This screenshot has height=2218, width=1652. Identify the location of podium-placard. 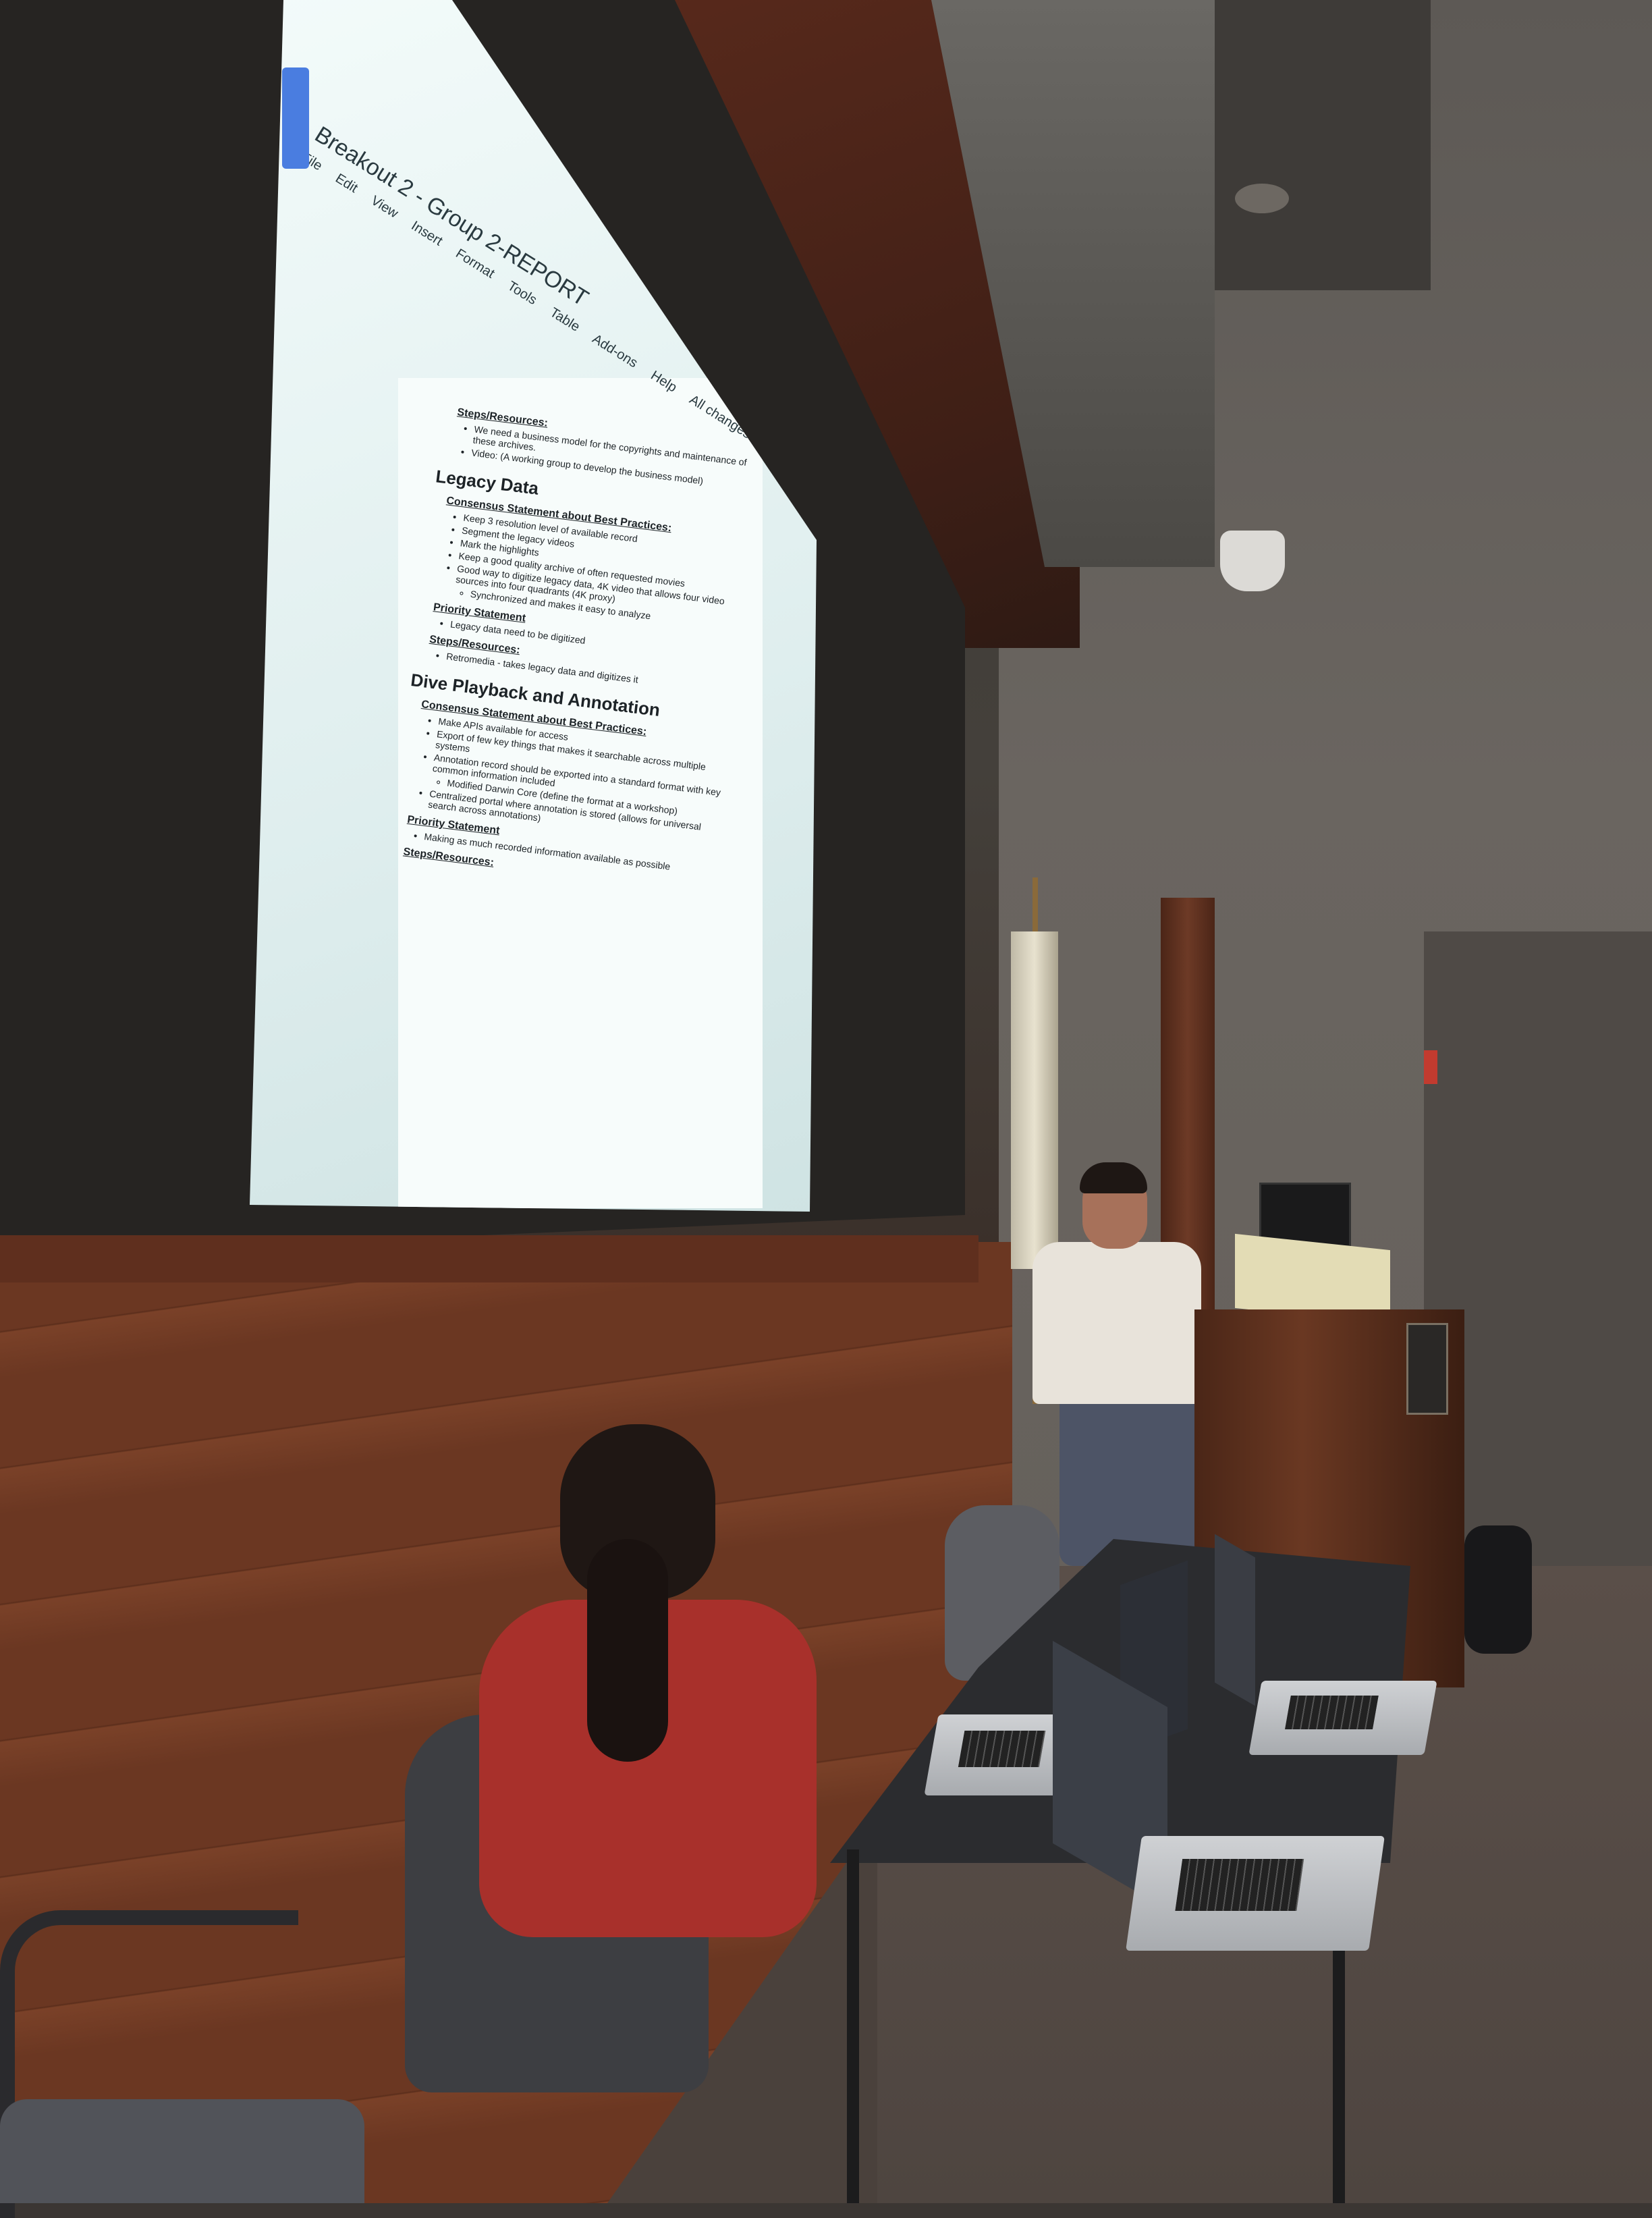
(1427, 1369).